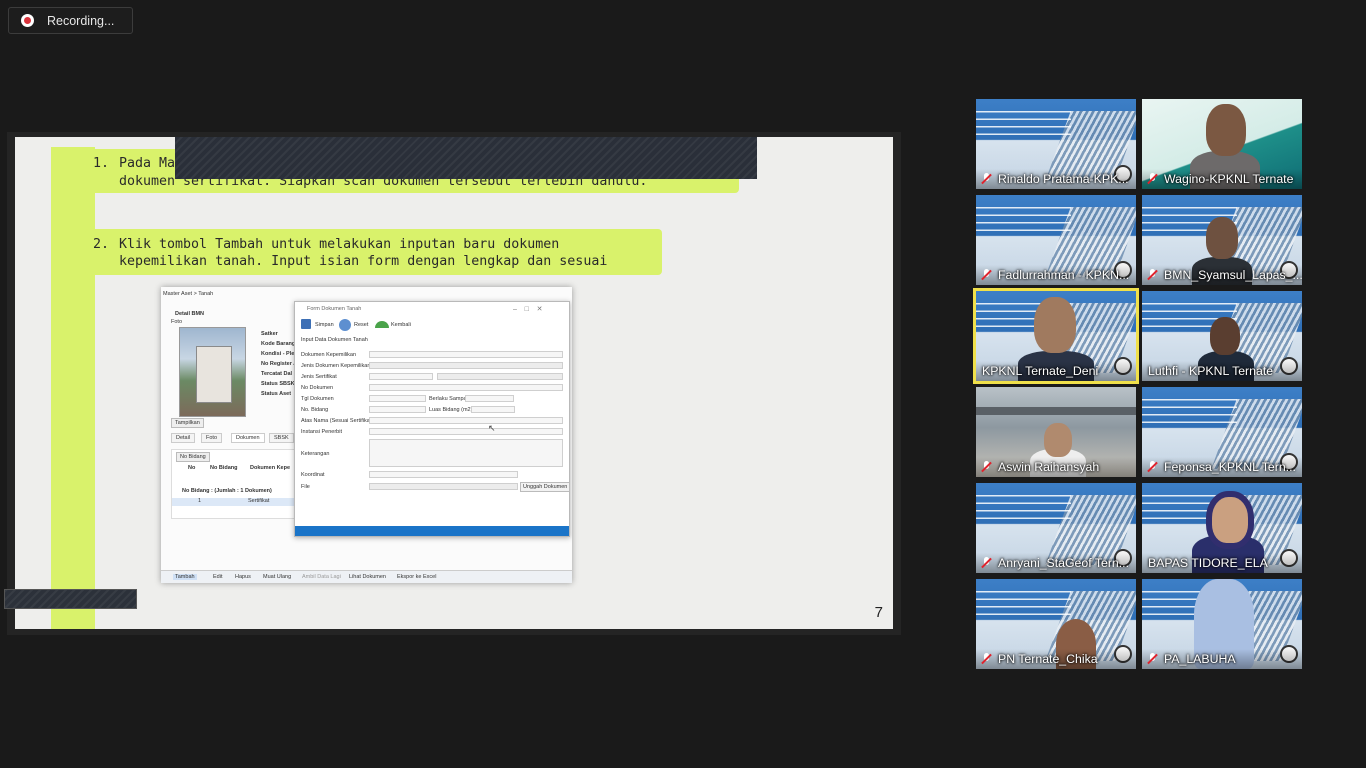  Describe the element at coordinates (192, 468) in the screenshot. I see `grid-header-no: No` at that location.